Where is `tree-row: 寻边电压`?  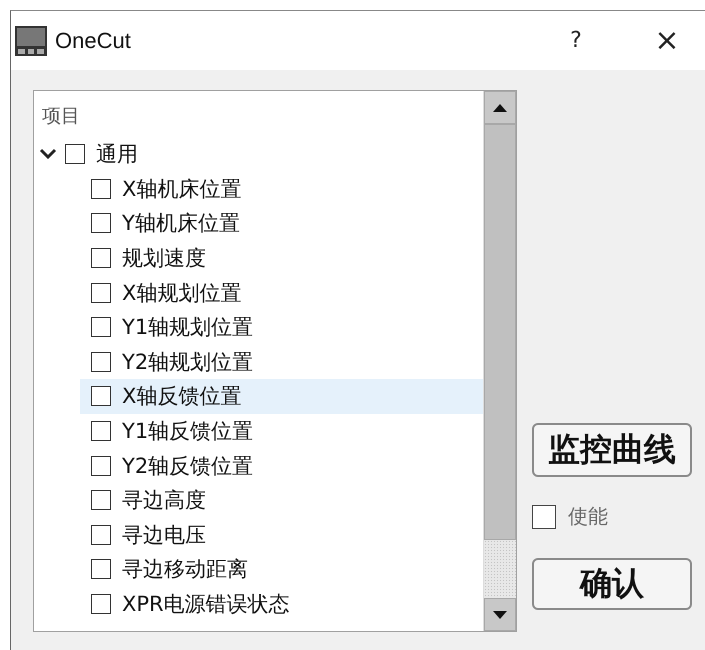
tree-row: 寻边电压 is located at coordinates (281, 535).